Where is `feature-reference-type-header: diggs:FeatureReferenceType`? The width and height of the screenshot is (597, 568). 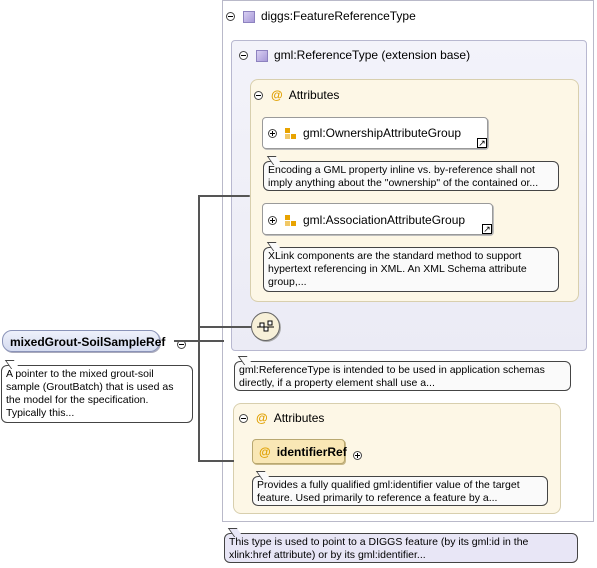 feature-reference-type-header: diggs:FeatureReferenceType is located at coordinates (321, 16).